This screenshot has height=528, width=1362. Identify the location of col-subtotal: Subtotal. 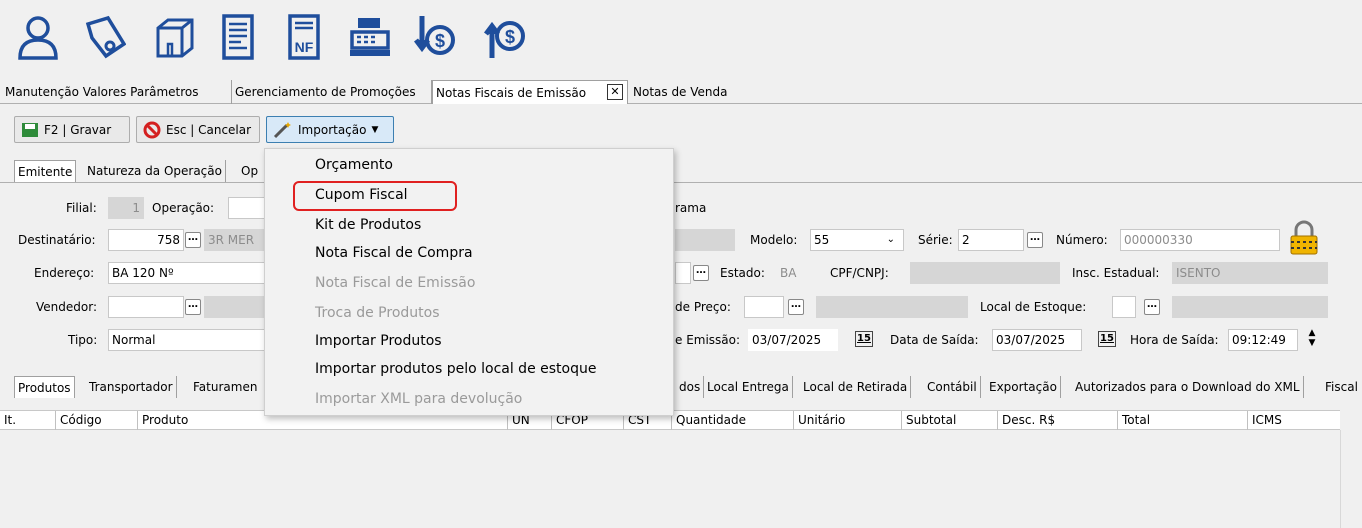
(950, 420).